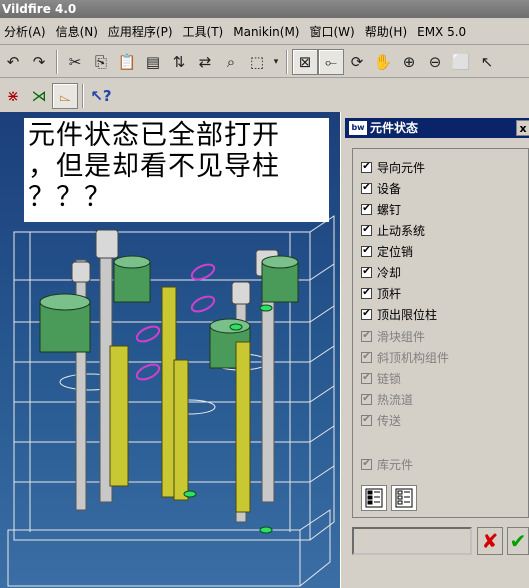 Image resolution: width=529 pixels, height=588 pixels. Describe the element at coordinates (389, 209) in the screenshot. I see `item-label: 螺钉` at that location.